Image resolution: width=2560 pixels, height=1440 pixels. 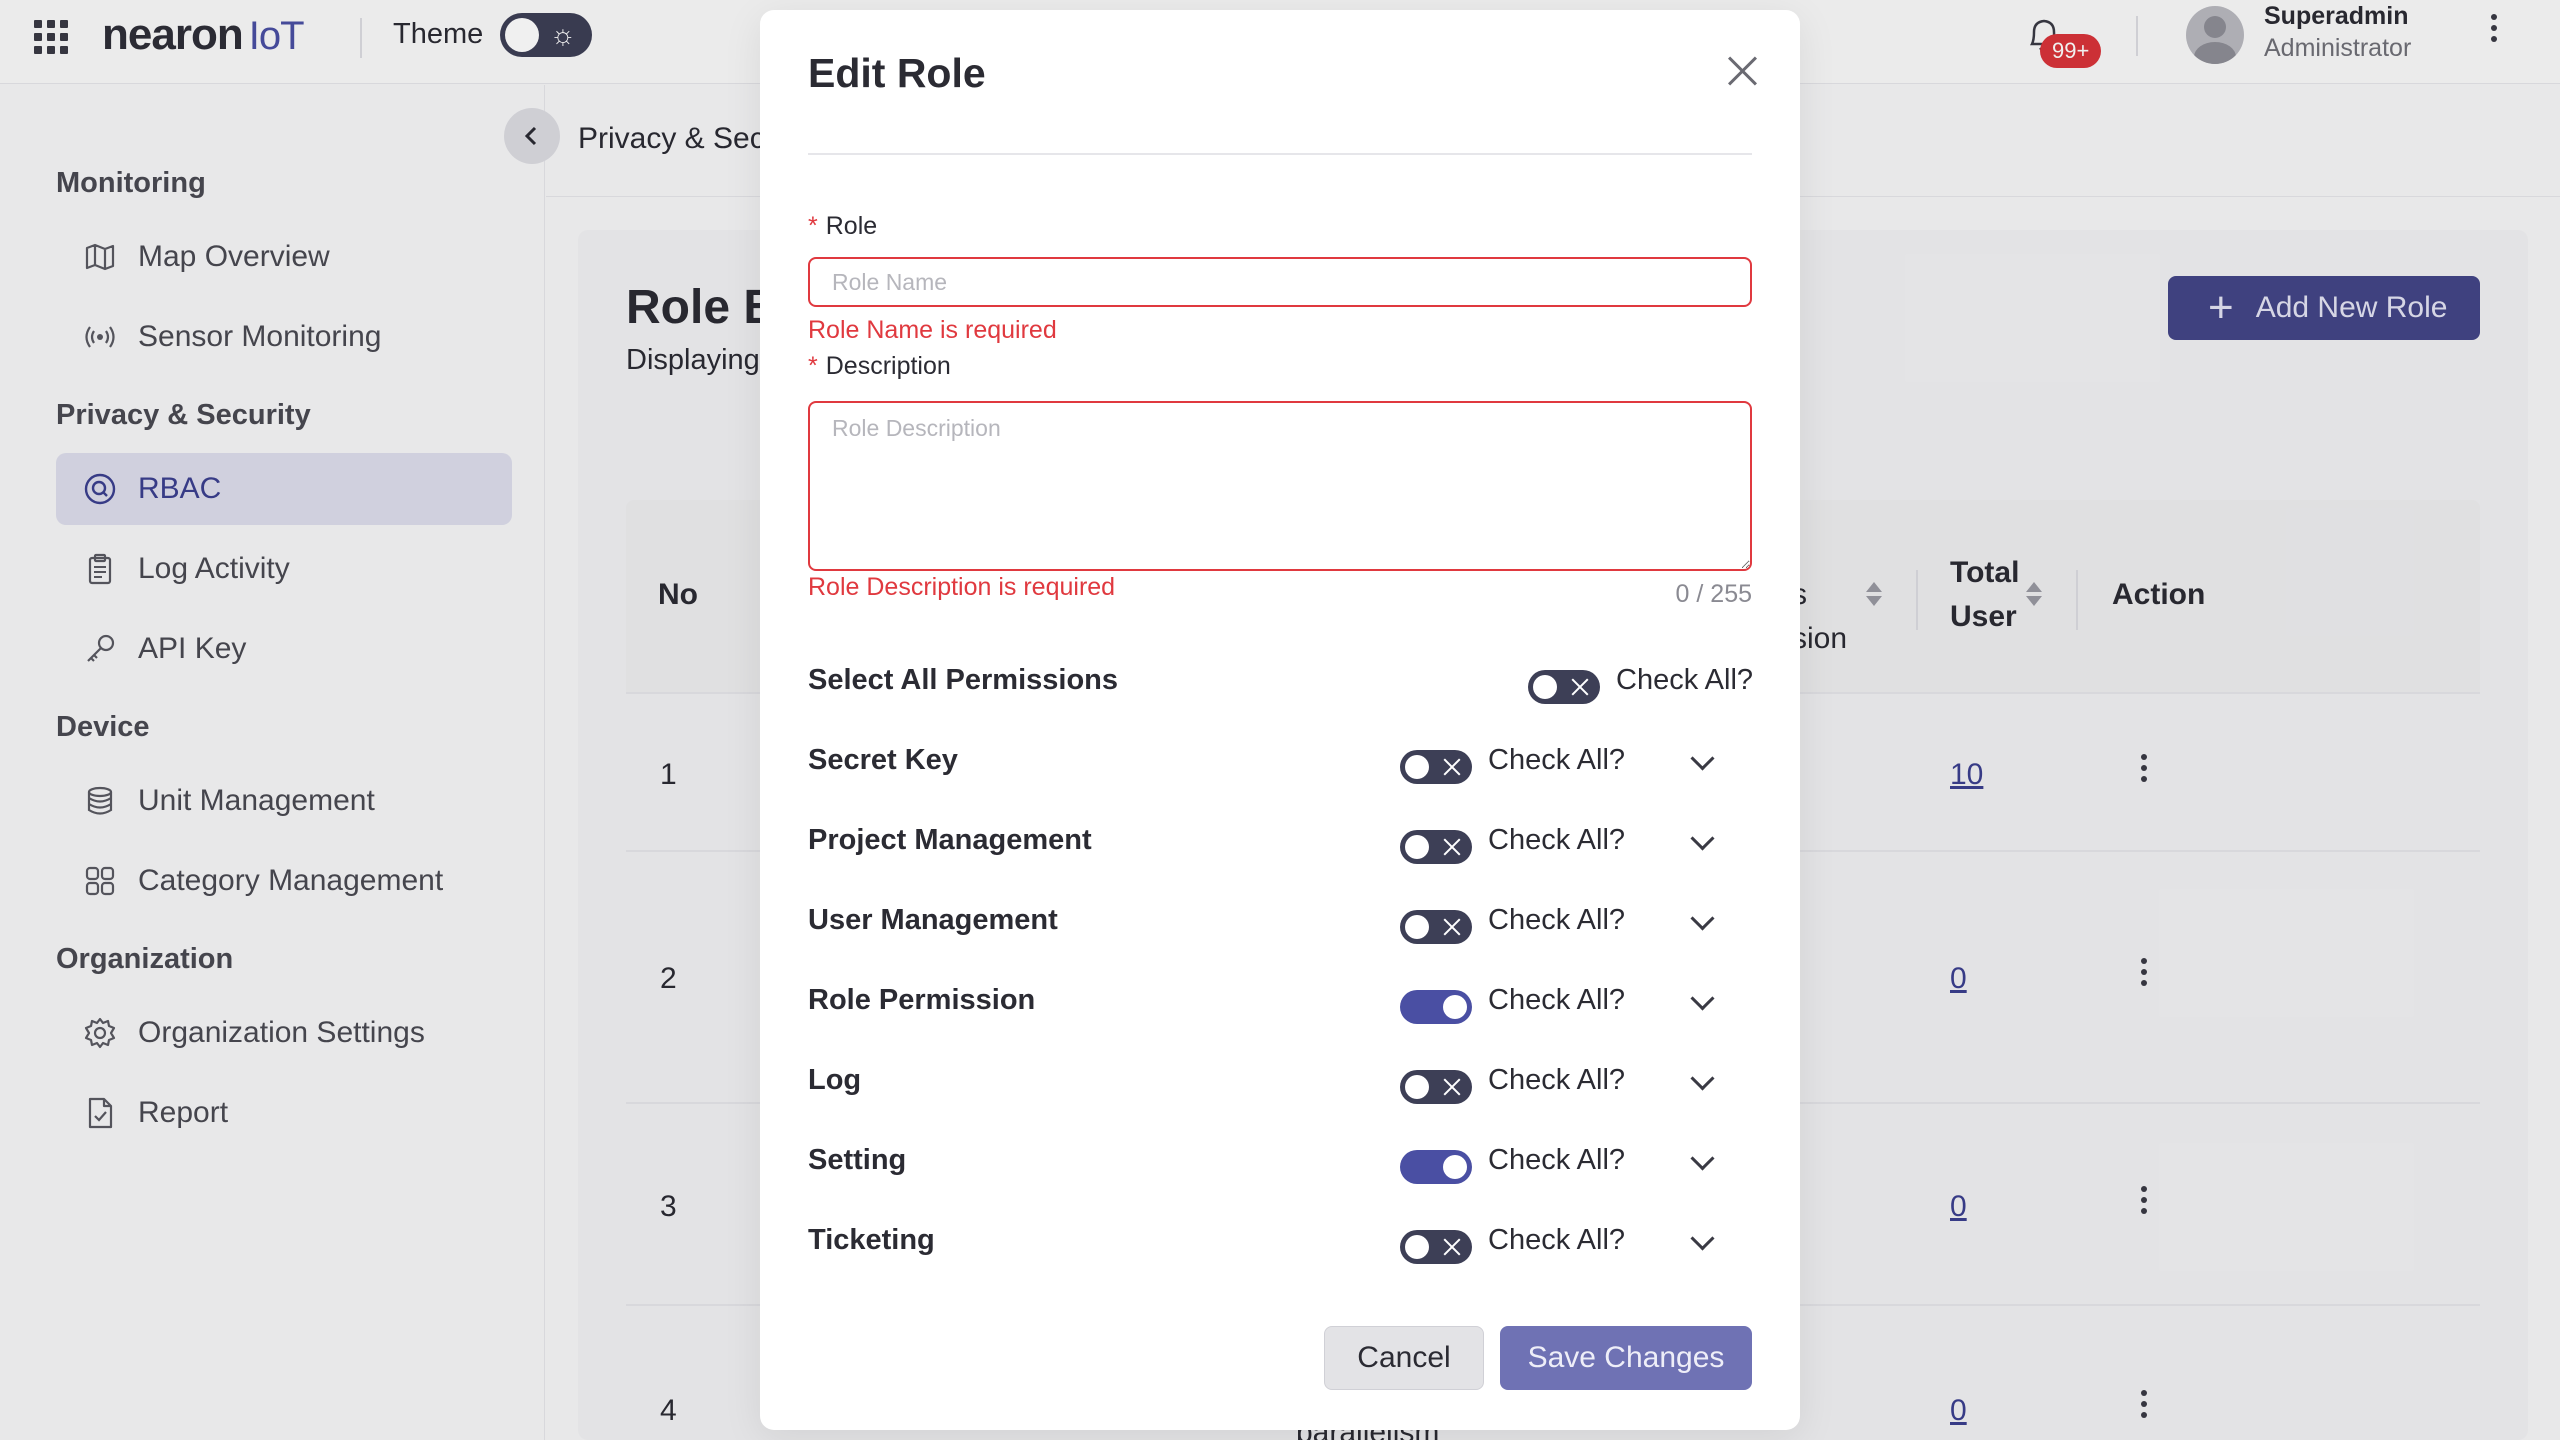 What do you see at coordinates (1626, 1358) in the screenshot?
I see `save-changes-button: Save Changes` at bounding box center [1626, 1358].